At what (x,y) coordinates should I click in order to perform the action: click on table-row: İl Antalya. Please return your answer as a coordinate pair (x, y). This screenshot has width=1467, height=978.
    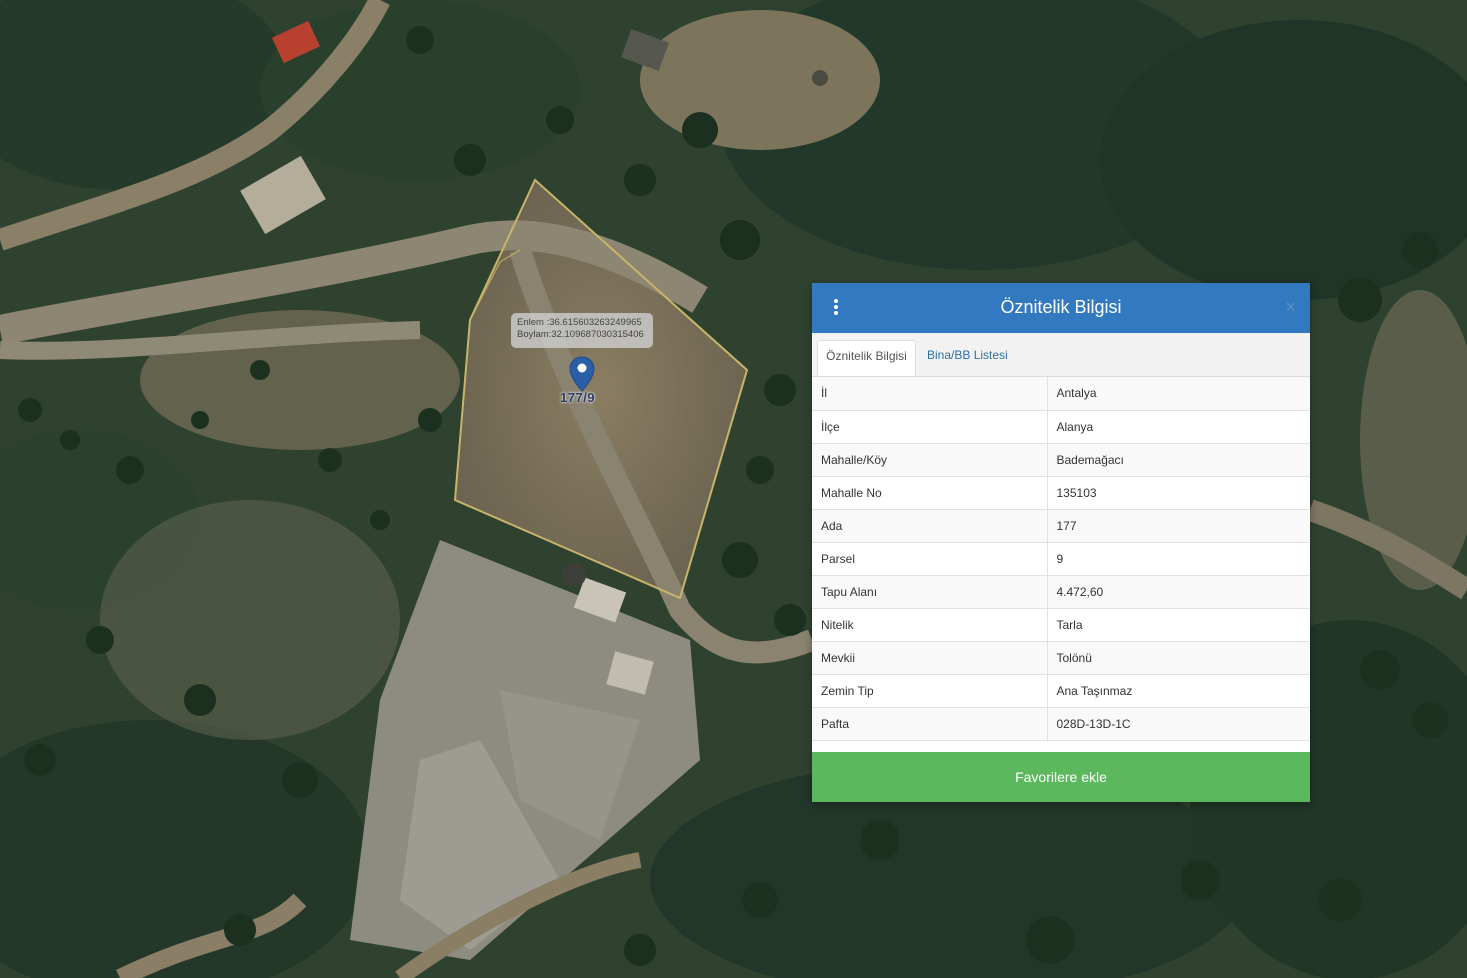
    Looking at the image, I should click on (1061, 394).